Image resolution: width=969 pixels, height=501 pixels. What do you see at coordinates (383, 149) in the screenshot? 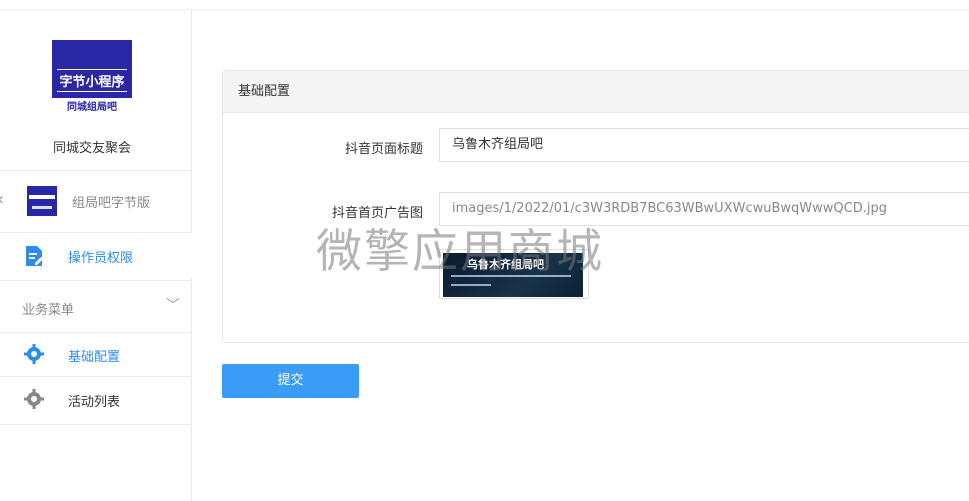
I see `field-label-page-title: 抖音页面标题` at bounding box center [383, 149].